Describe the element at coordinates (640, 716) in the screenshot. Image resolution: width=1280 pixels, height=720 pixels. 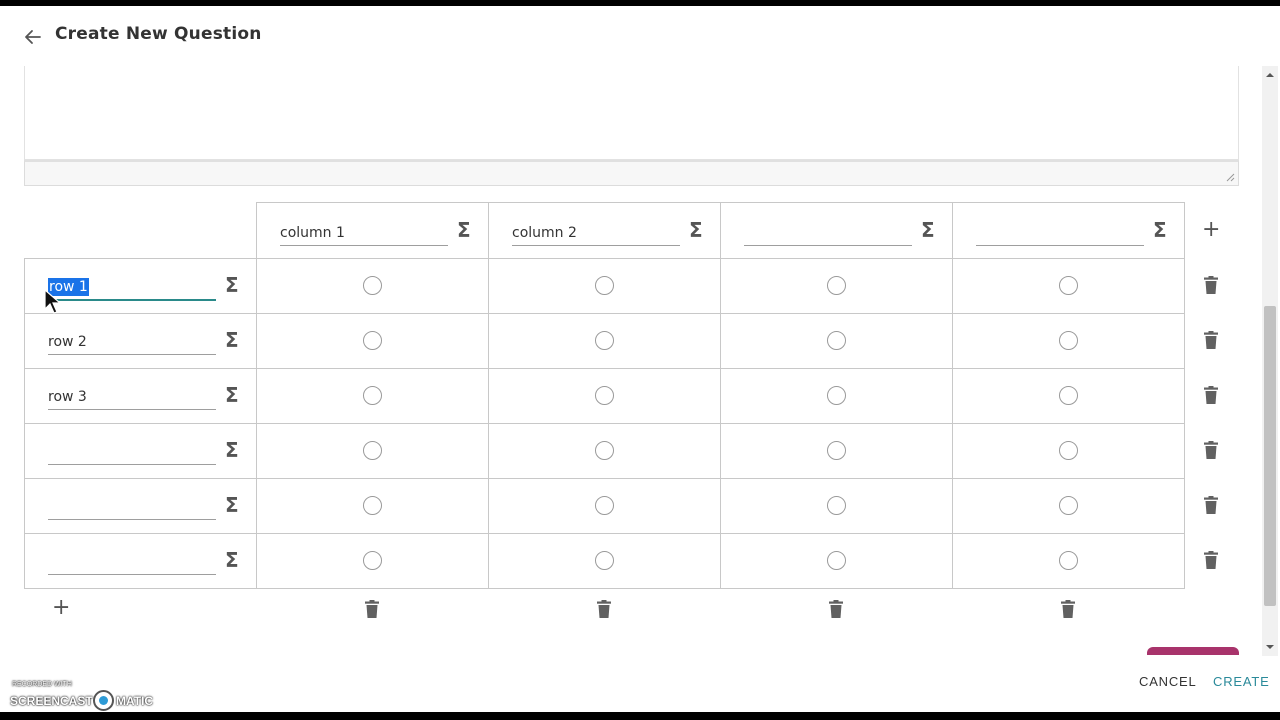
I see `window-bottom-edge` at that location.